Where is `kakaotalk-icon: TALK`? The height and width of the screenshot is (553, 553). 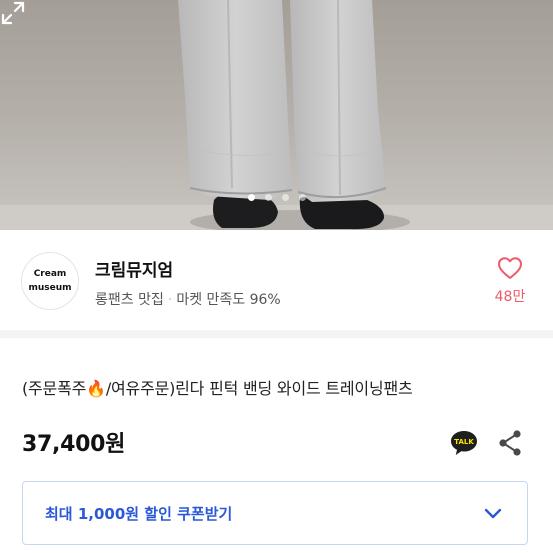
kakaotalk-icon: TALK is located at coordinates (464, 443).